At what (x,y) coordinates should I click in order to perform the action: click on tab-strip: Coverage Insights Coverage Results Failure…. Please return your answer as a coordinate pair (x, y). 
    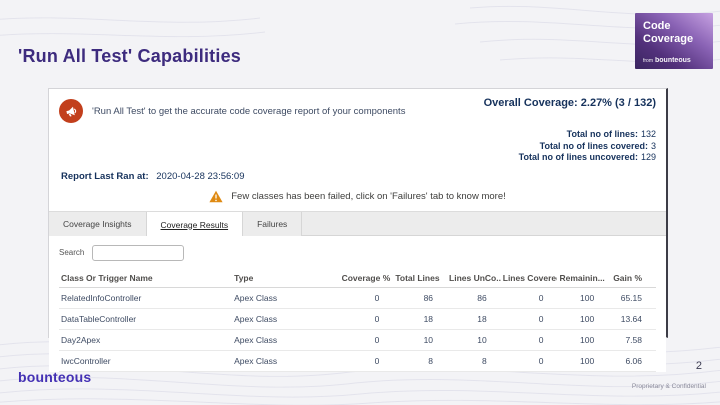
    Looking at the image, I should click on (357, 224).